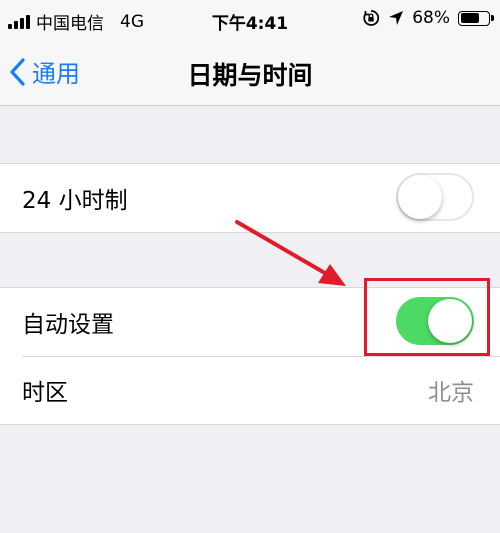 The height and width of the screenshot is (533, 500). I want to click on battery-percent: 68%, so click(431, 18).